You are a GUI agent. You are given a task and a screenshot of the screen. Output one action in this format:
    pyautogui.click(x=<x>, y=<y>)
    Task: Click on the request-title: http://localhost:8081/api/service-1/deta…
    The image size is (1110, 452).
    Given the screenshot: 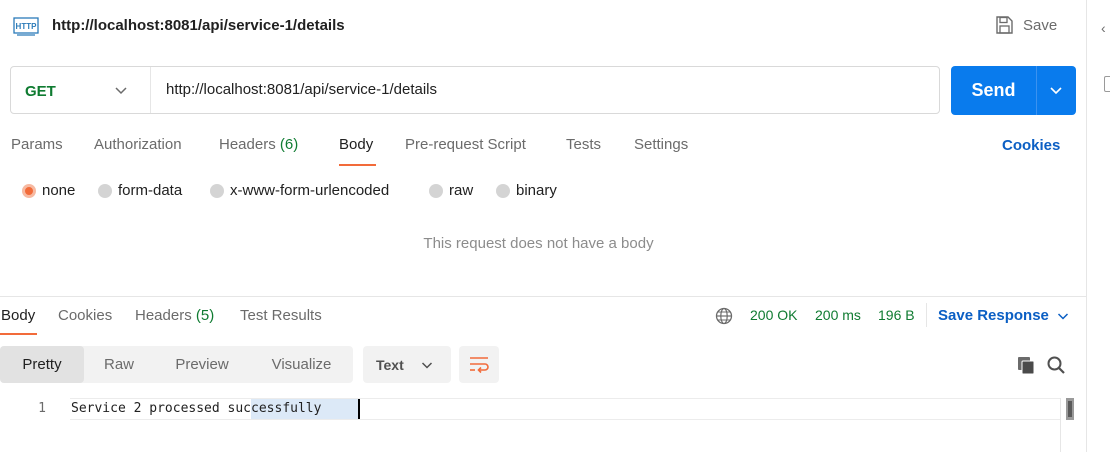 What is the action you would take?
    pyautogui.click(x=198, y=25)
    